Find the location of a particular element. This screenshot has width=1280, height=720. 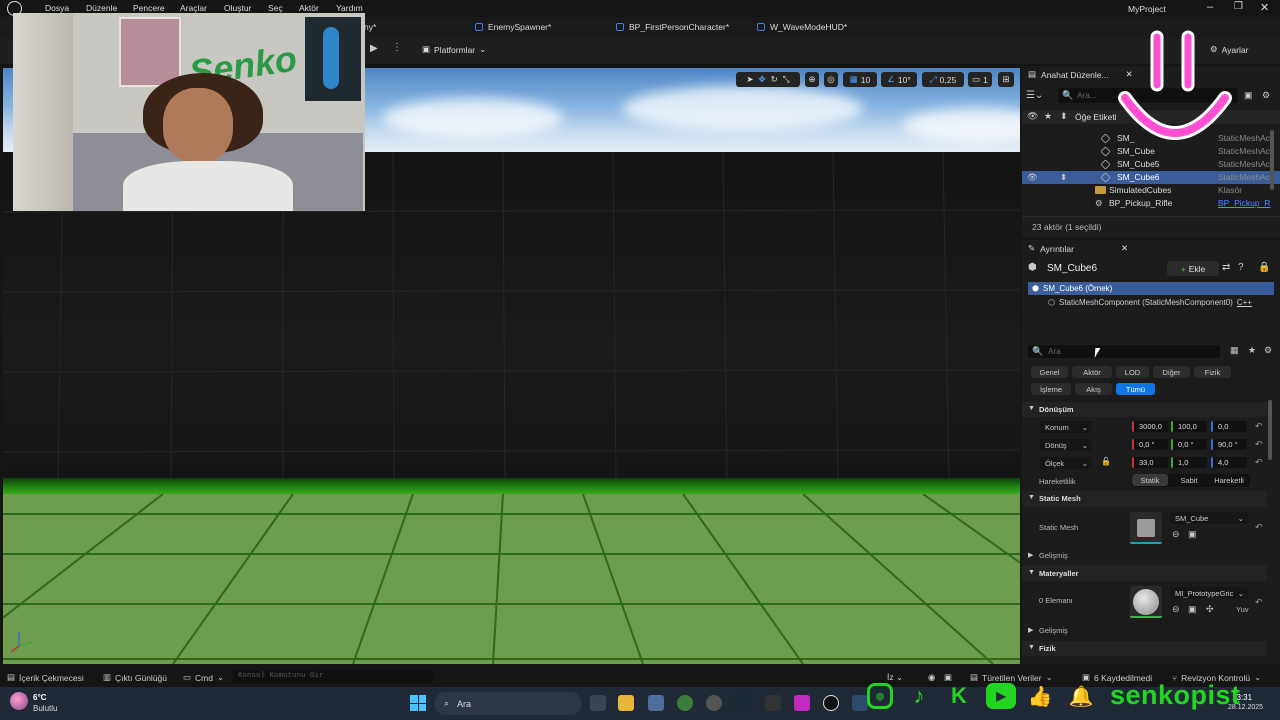

menu-create: Oluştur is located at coordinates (237, 8).